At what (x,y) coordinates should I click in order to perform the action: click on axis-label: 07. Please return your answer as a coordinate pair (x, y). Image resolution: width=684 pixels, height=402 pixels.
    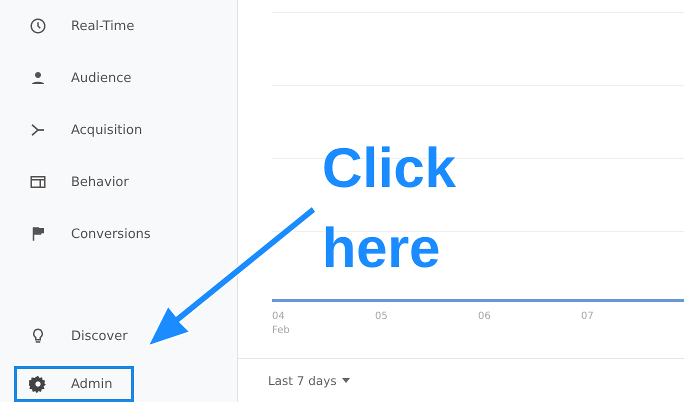
    Looking at the image, I should click on (588, 317).